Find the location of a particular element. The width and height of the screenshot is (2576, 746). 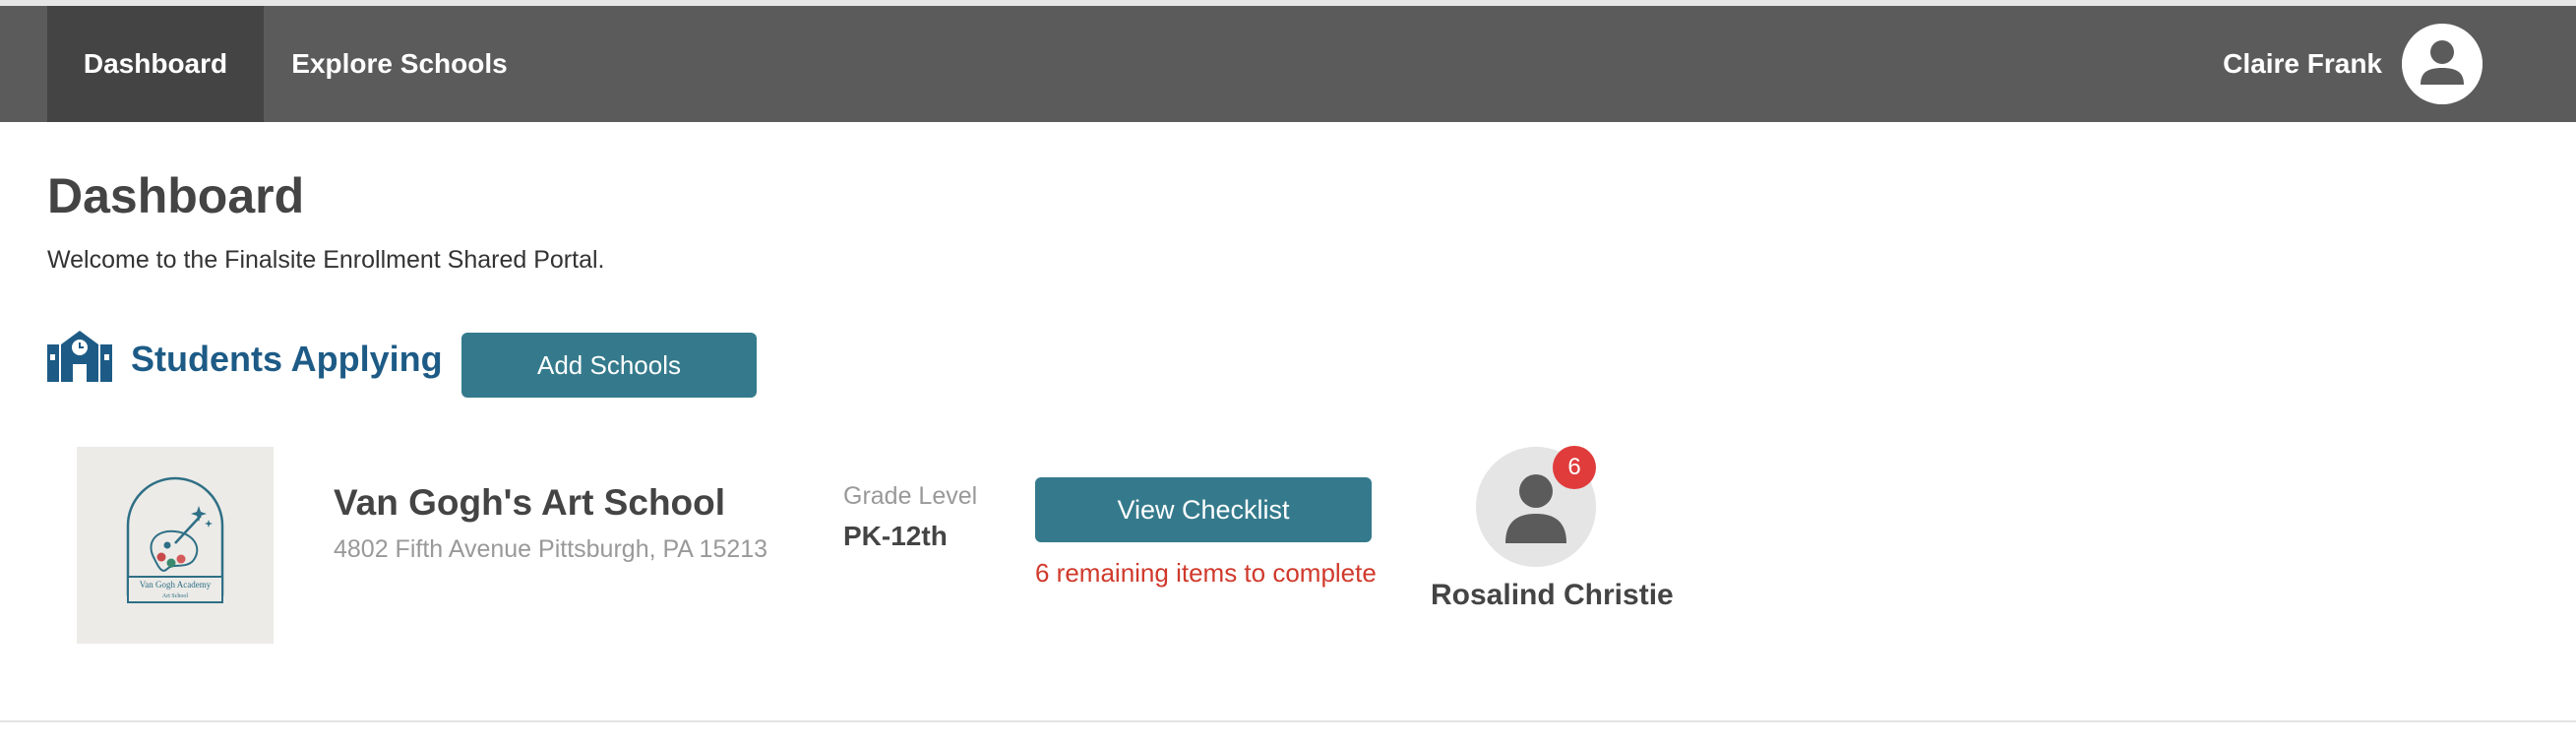

student-name: Rosalind Christie is located at coordinates (1552, 595).